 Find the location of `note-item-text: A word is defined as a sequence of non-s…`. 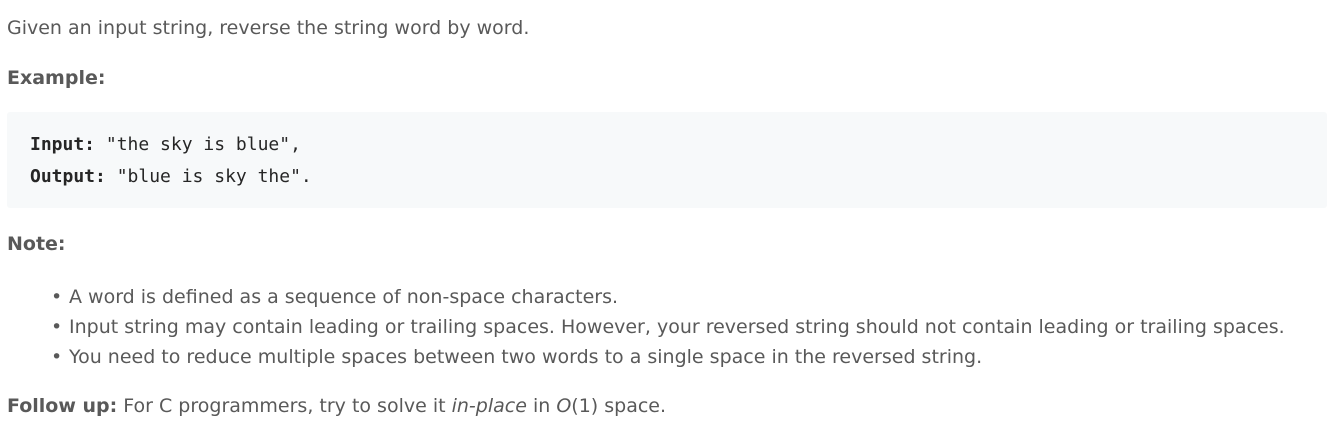

note-item-text: A word is defined as a sequence of non-s… is located at coordinates (344, 297).